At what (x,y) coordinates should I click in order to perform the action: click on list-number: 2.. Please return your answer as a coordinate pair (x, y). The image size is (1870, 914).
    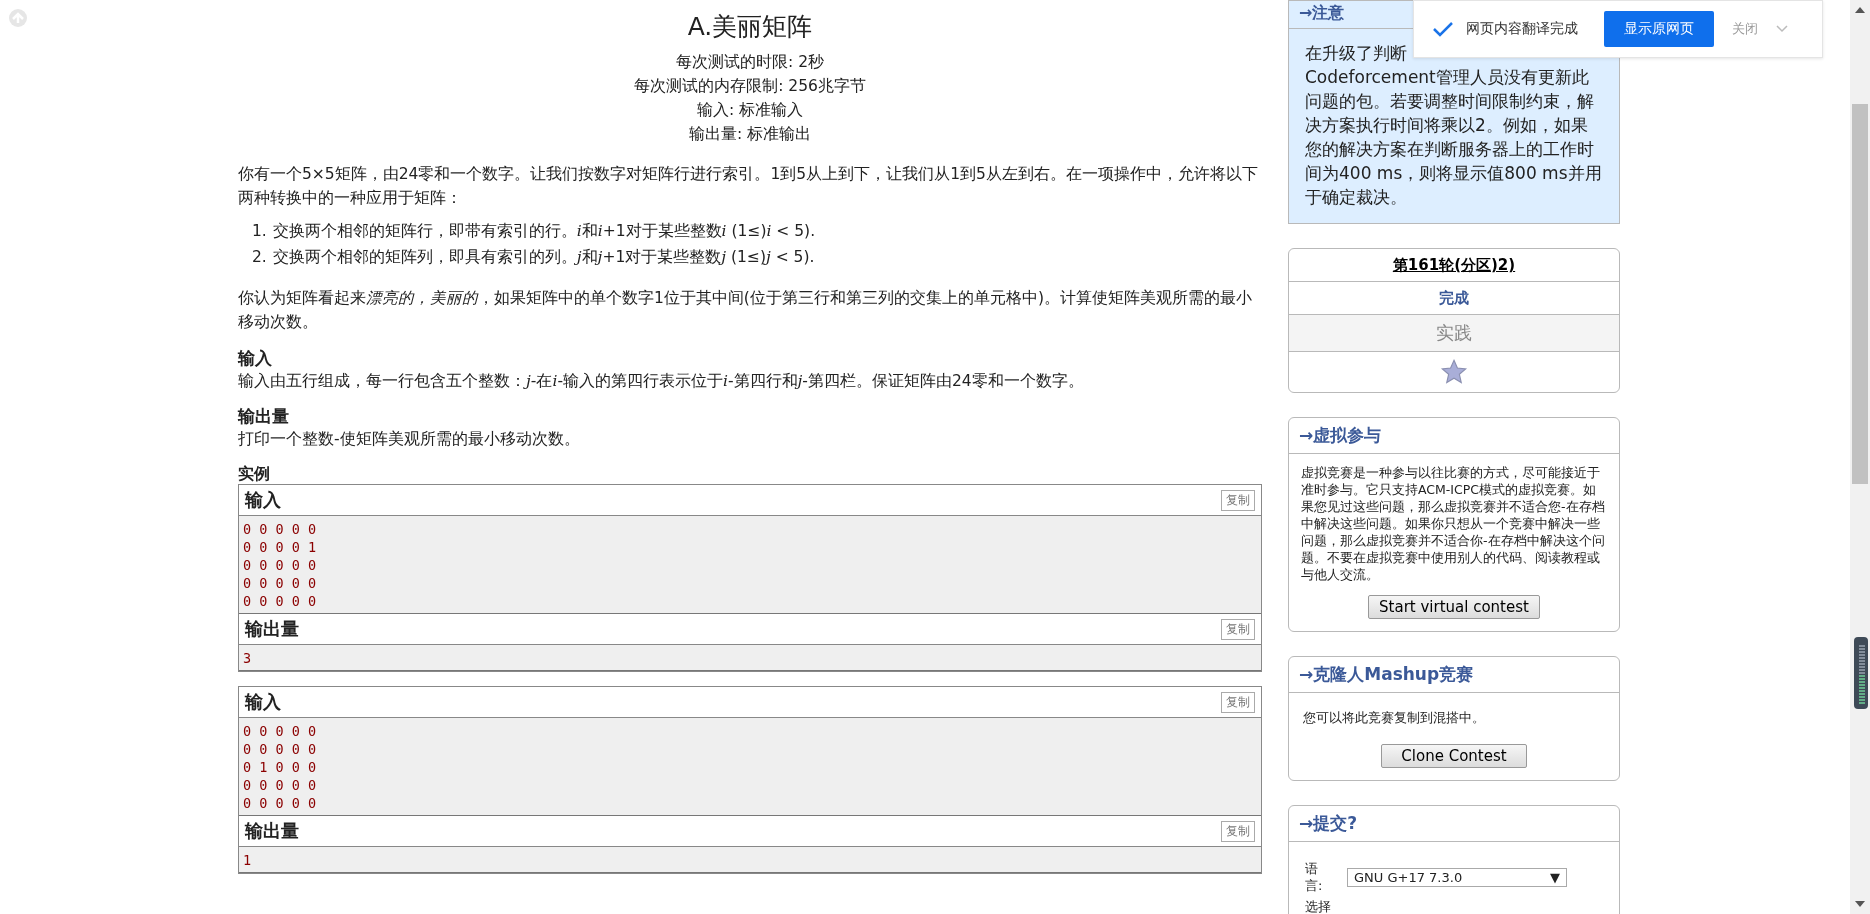
    Looking at the image, I should click on (259, 257).